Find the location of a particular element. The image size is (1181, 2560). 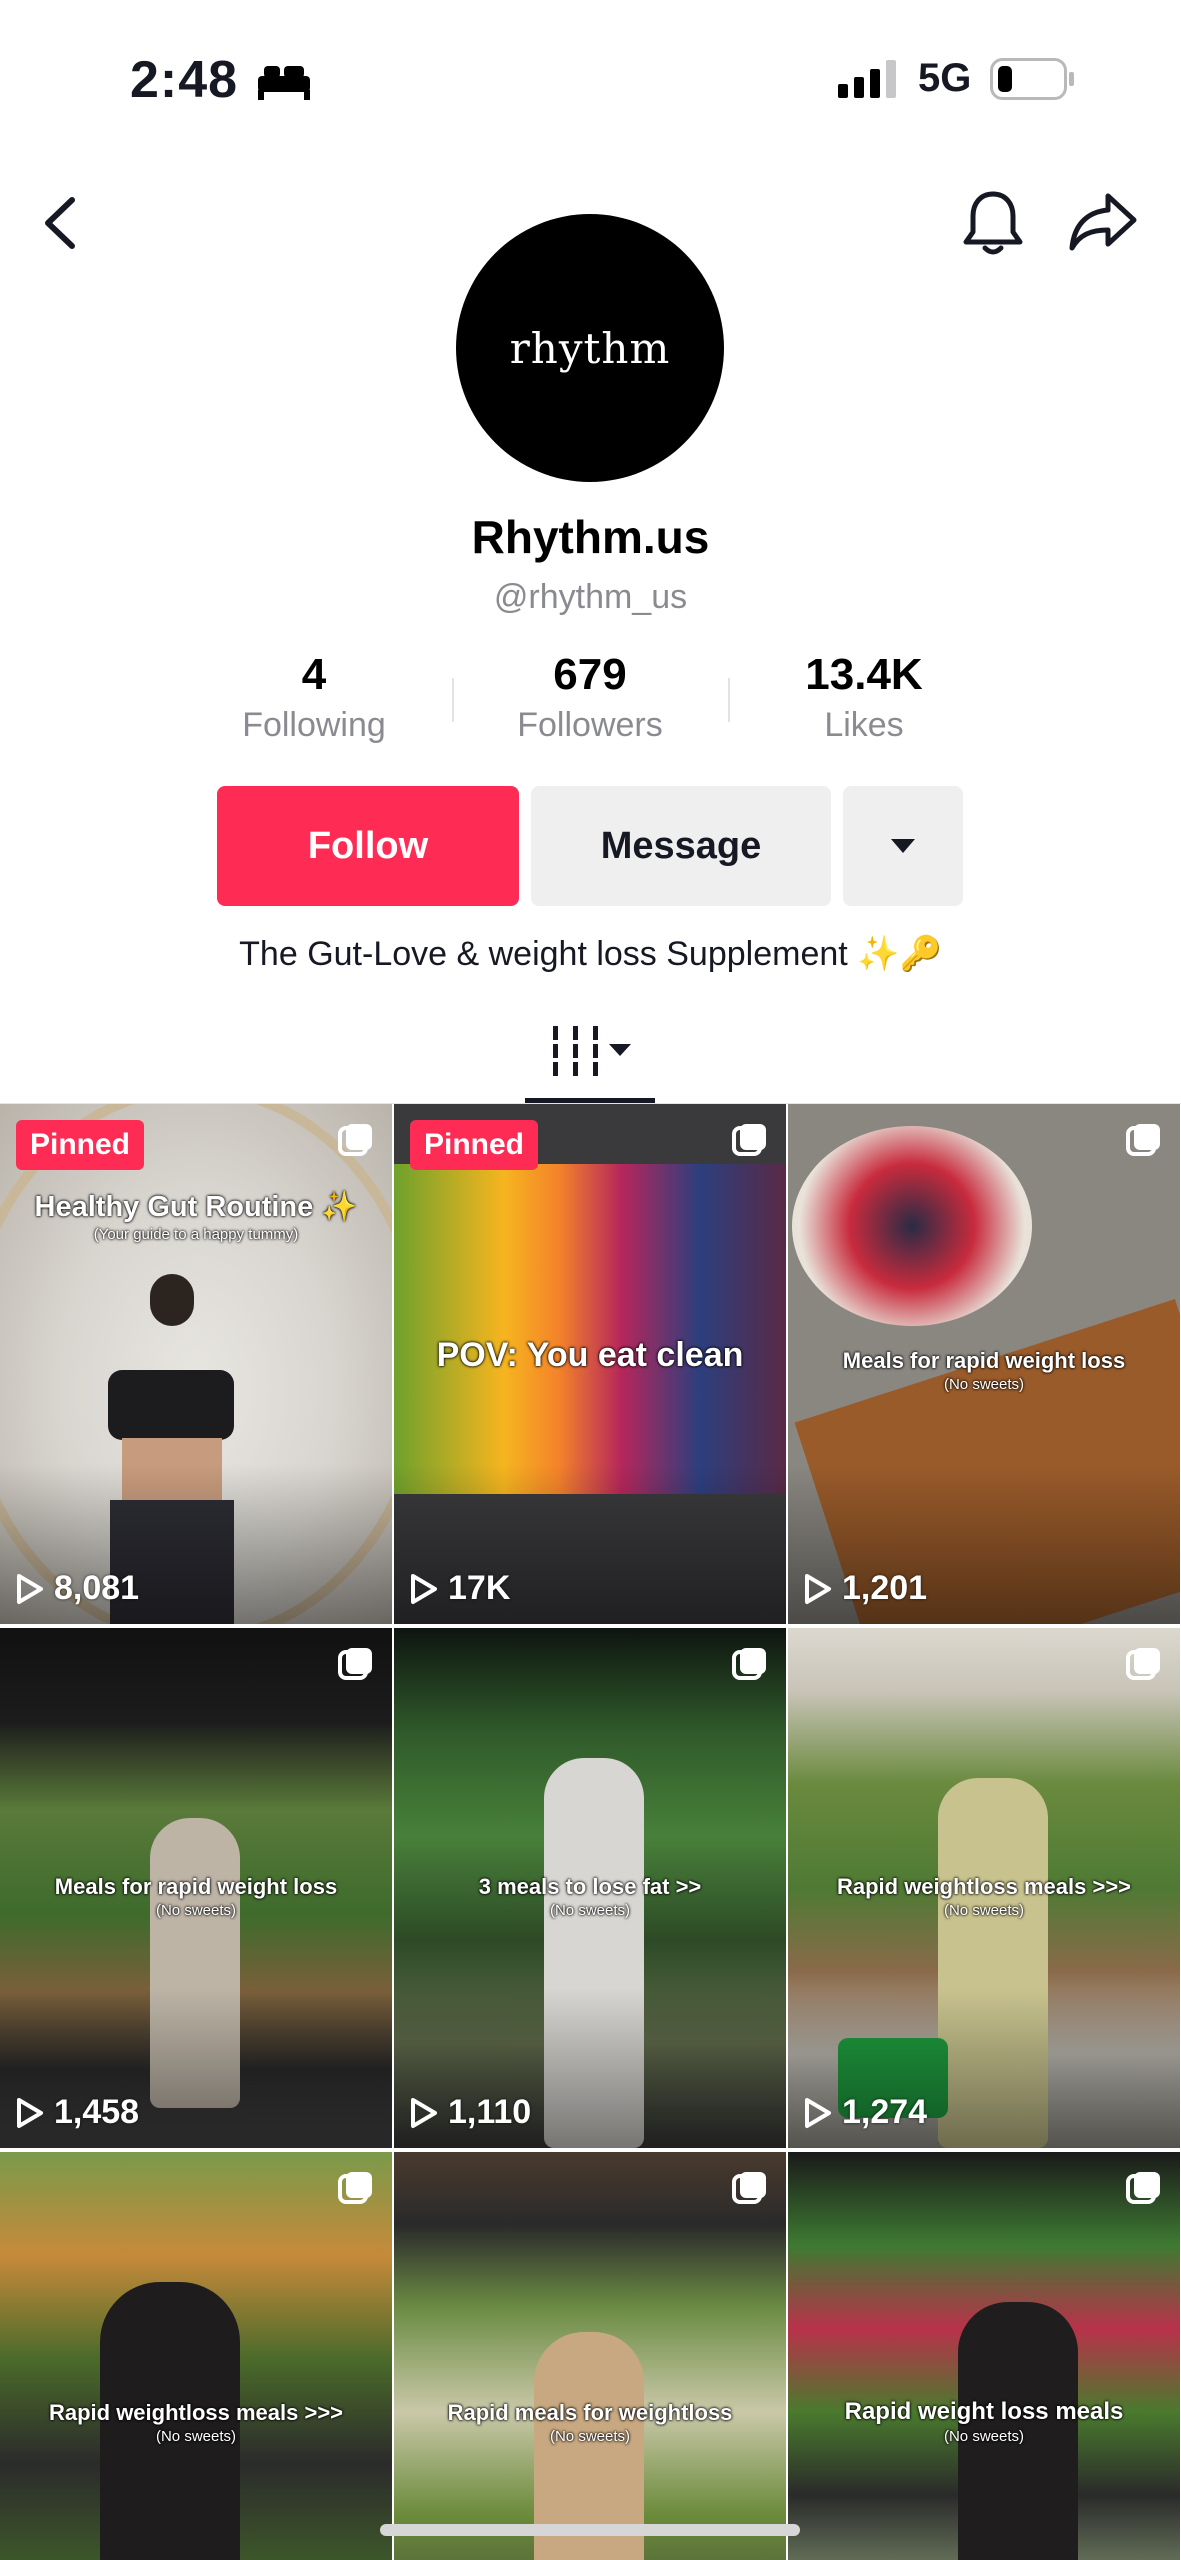

view-count: 1,458 is located at coordinates (77, 2112).